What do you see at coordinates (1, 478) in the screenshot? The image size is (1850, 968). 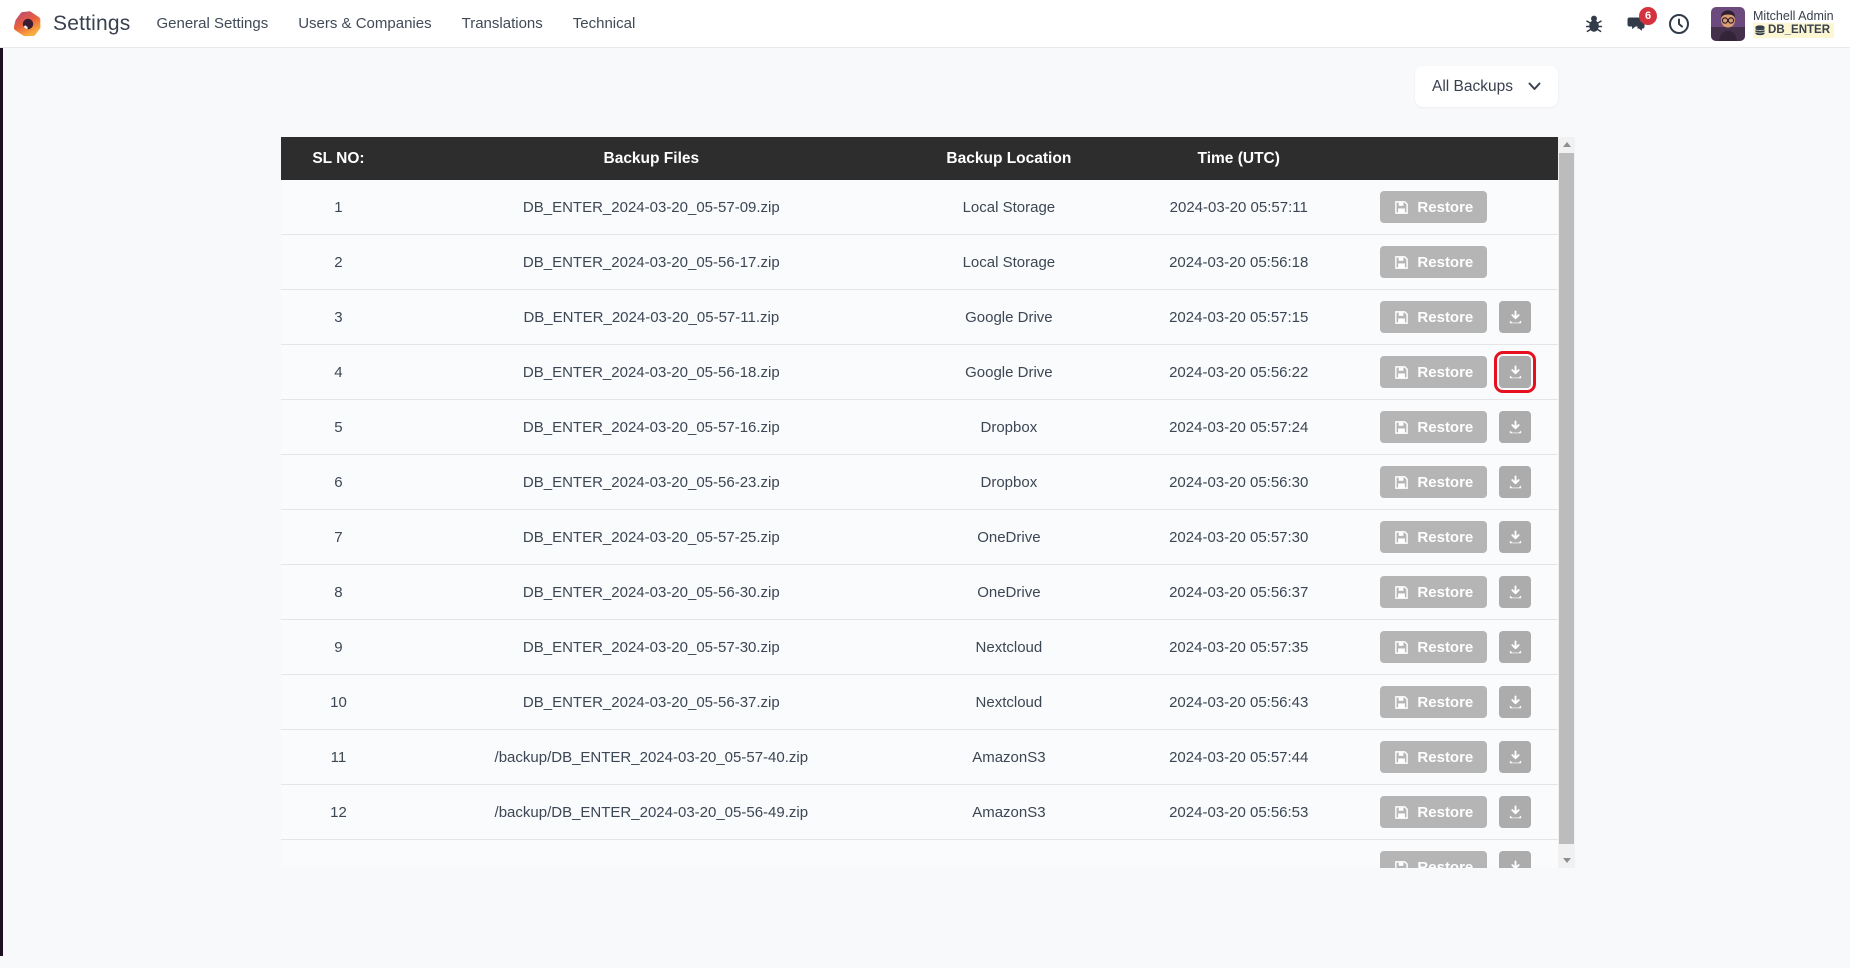 I see `window-left-edge` at bounding box center [1, 478].